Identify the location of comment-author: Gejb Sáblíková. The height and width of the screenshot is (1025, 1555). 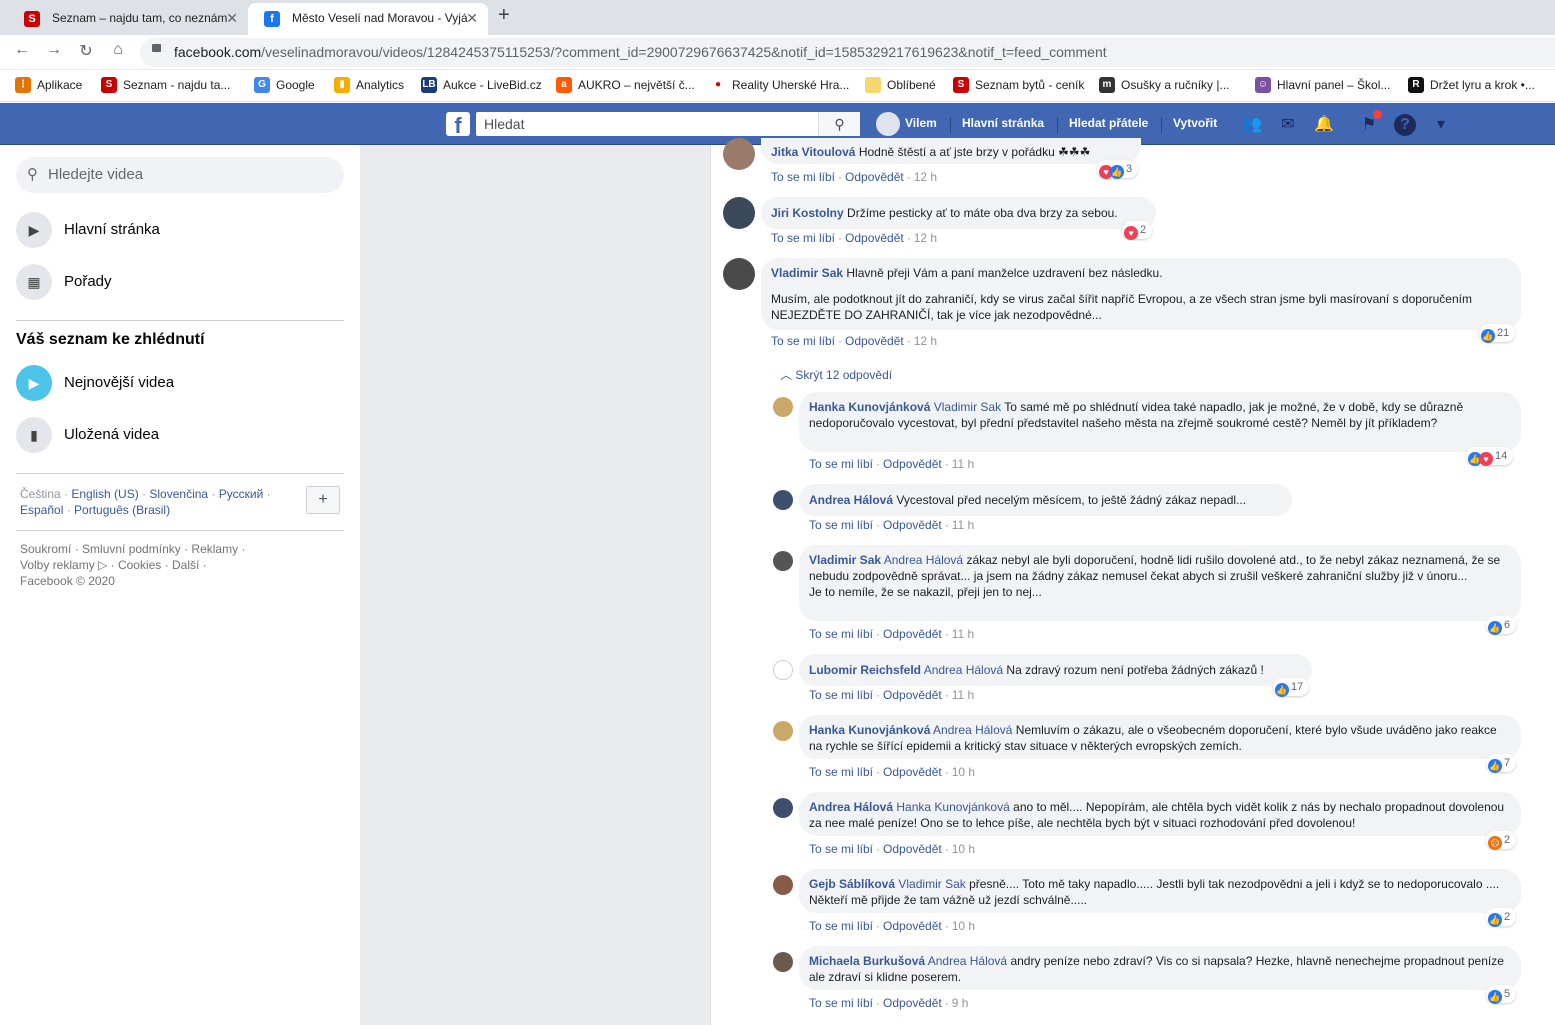
(852, 884).